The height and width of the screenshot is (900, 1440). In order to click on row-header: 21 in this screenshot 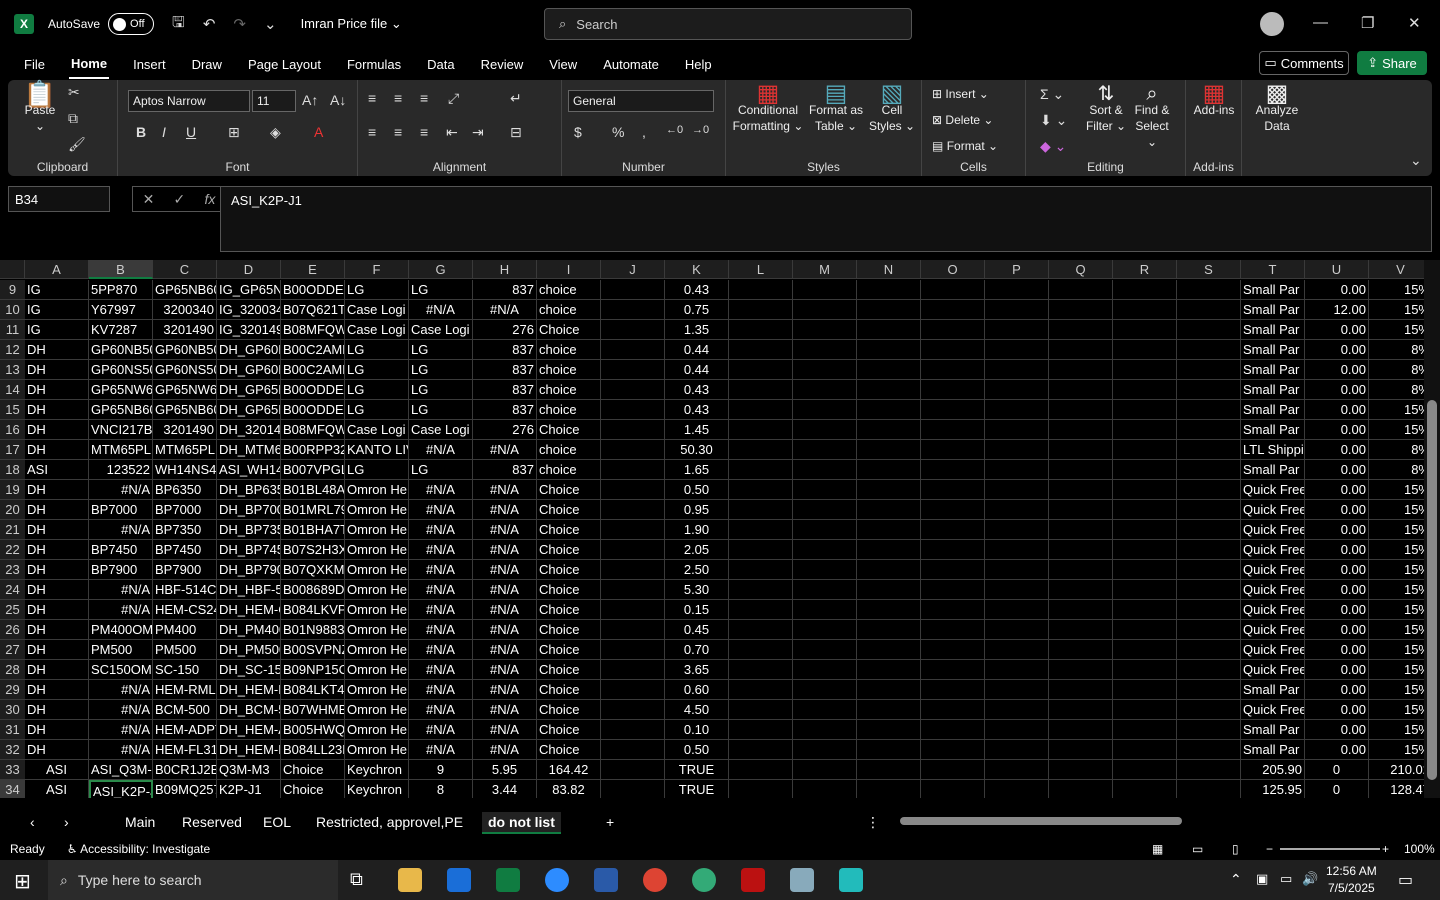, I will do `click(12, 530)`.